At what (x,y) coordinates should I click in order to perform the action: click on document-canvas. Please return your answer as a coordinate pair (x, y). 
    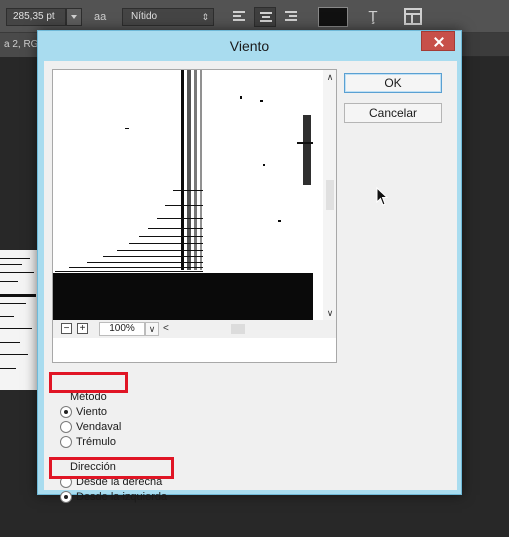
    Looking at the image, I should click on (19, 320).